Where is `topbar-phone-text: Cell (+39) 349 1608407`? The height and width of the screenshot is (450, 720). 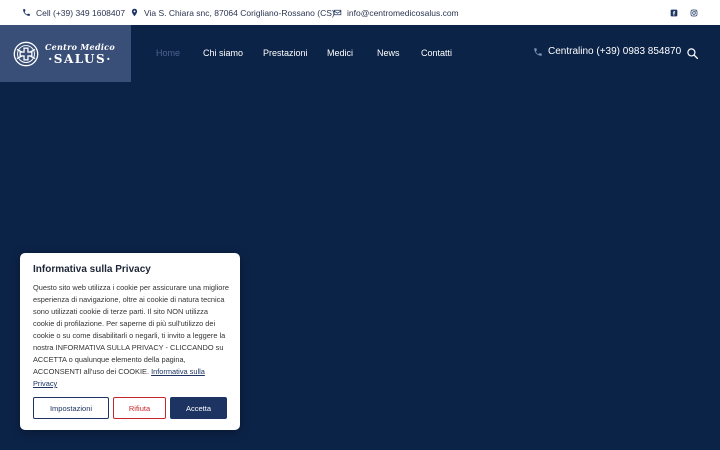
topbar-phone-text: Cell (+39) 349 1608407 is located at coordinates (81, 12).